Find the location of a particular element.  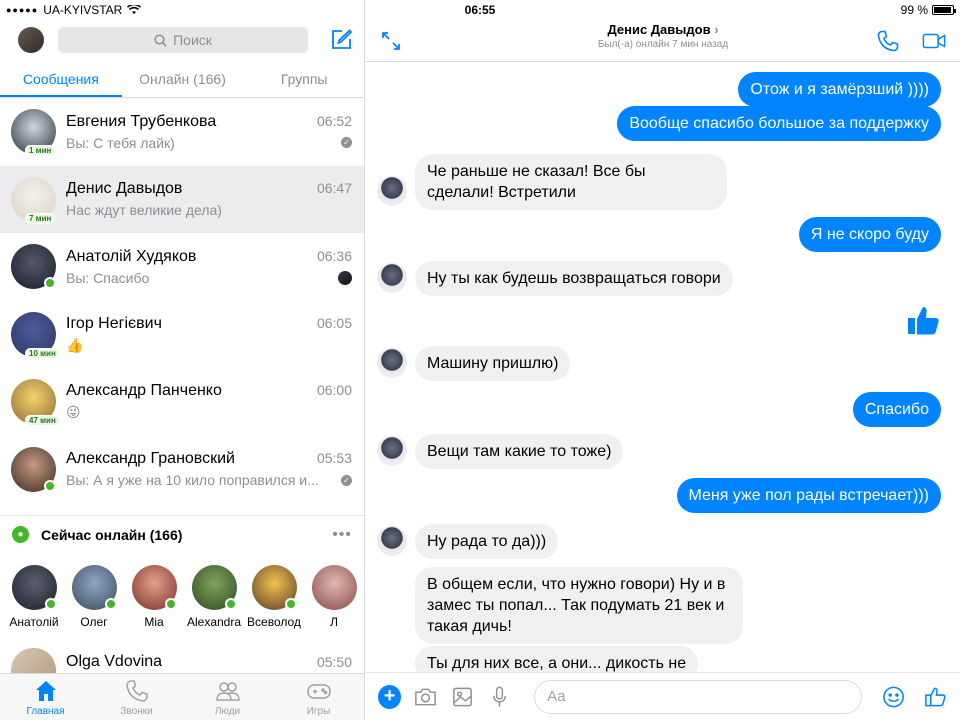

seen-avatar-icon is located at coordinates (345, 277).